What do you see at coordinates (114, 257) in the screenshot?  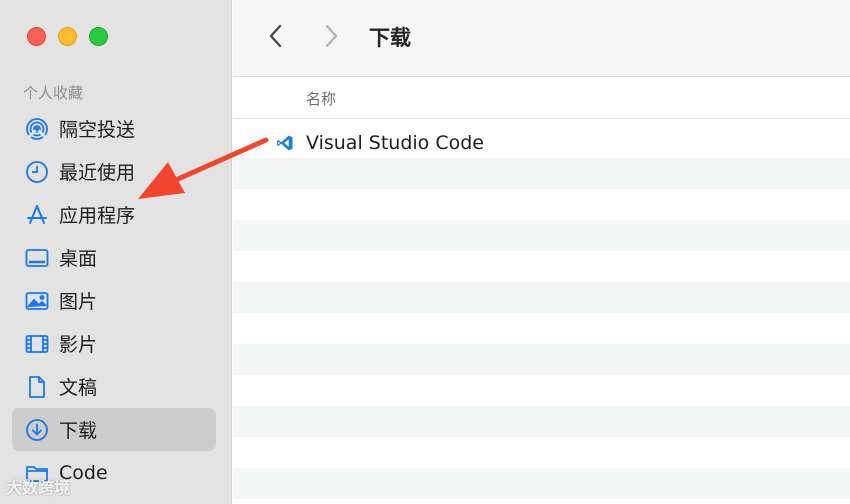 I see `sidebar-item-desktop: 桌面` at bounding box center [114, 257].